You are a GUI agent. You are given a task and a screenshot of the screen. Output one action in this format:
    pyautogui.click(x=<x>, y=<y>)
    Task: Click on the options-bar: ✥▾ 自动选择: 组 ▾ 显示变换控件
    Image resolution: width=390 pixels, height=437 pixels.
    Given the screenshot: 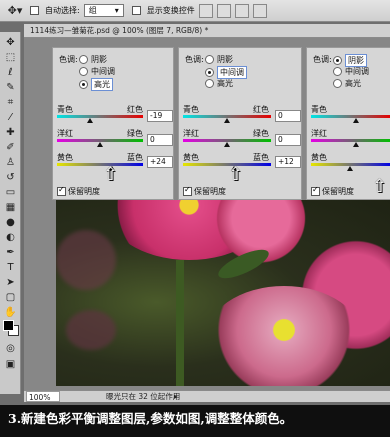 What is the action you would take?
    pyautogui.click(x=195, y=11)
    